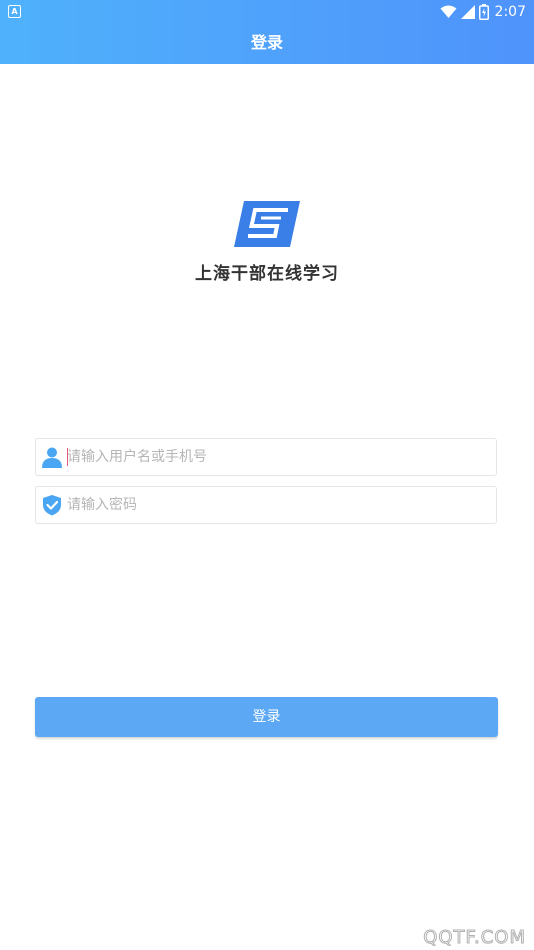 The image size is (534, 950). I want to click on username-field, so click(266, 457).